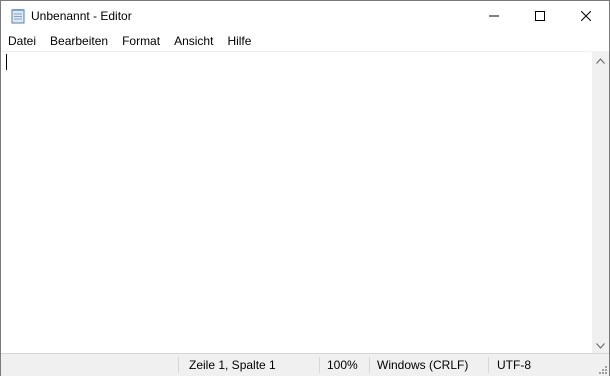  I want to click on window-title: Unbenannt - Editor, so click(81, 16).